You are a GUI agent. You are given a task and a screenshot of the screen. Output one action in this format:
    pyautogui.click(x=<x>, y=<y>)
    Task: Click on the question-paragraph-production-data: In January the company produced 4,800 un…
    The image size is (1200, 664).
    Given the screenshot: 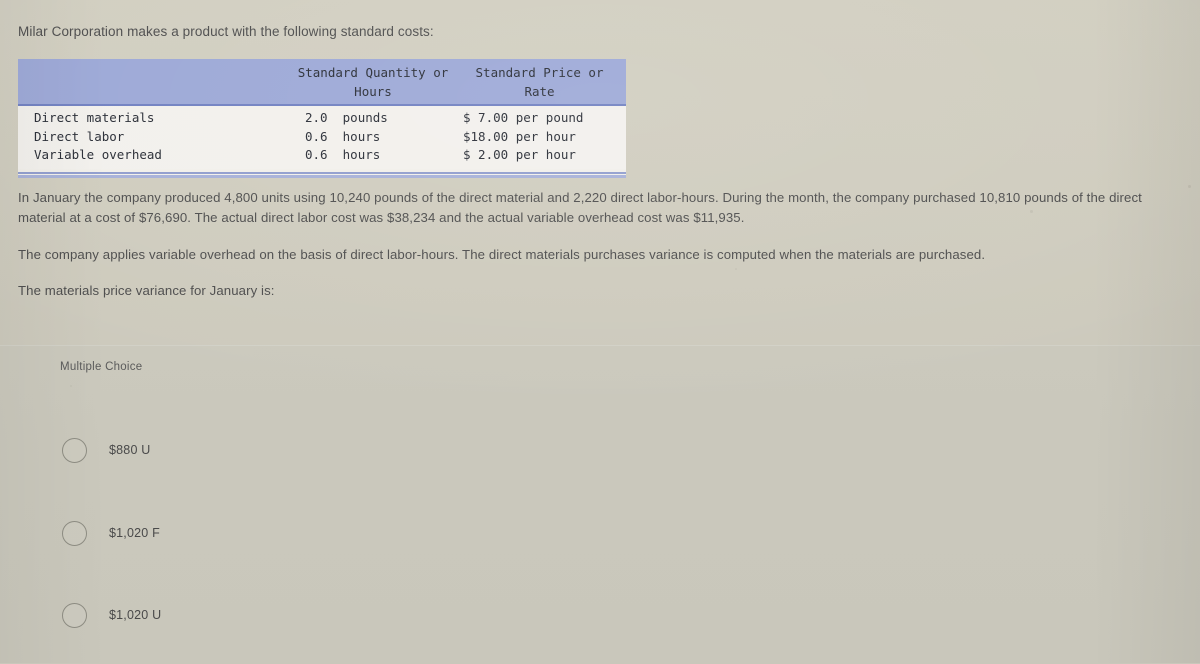 What is the action you would take?
    pyautogui.click(x=580, y=207)
    